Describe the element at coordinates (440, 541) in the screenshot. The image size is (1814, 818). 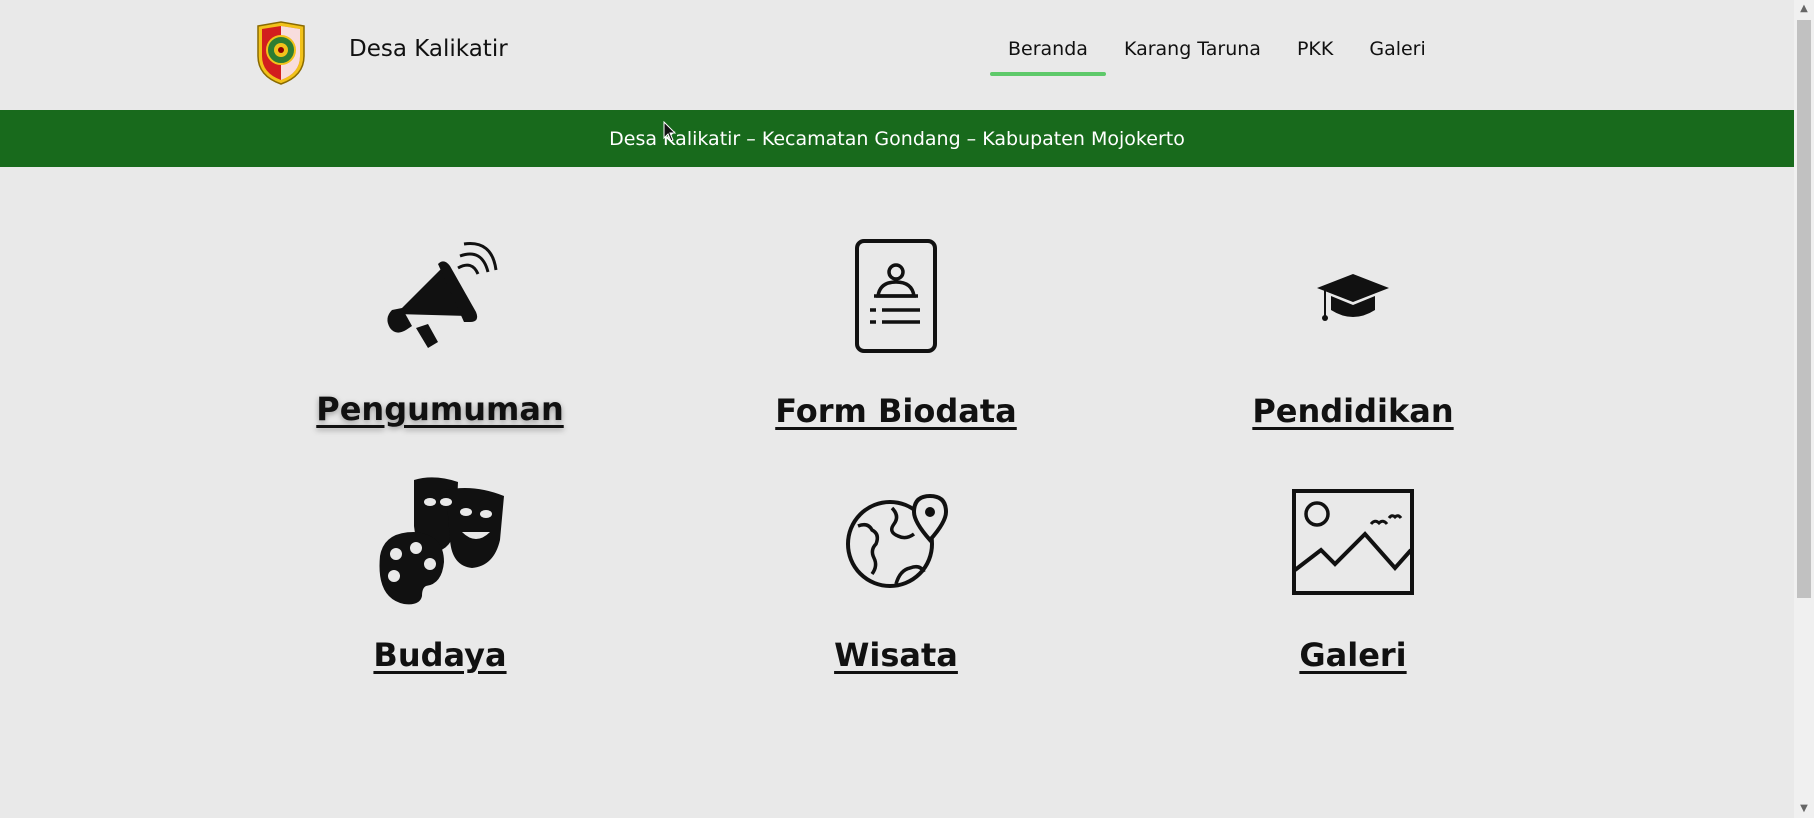
I see `theater-masks-icon` at that location.